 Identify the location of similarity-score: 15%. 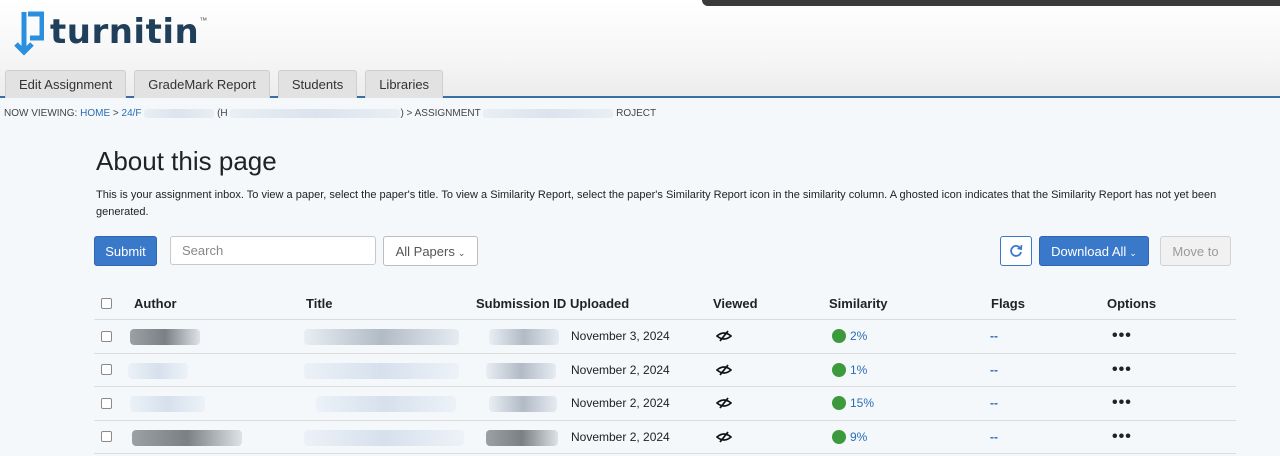
(862, 403).